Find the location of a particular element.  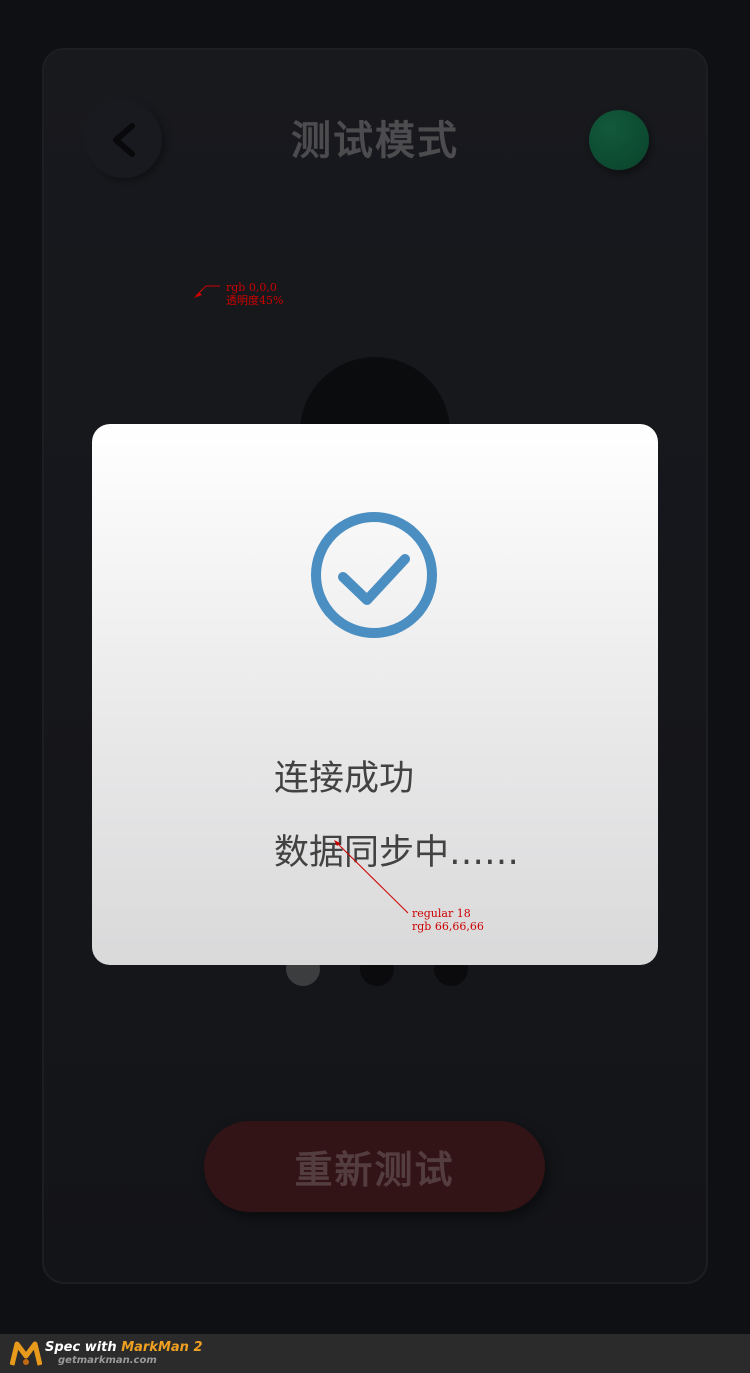

markman-logo-icon is located at coordinates (26, 1353).